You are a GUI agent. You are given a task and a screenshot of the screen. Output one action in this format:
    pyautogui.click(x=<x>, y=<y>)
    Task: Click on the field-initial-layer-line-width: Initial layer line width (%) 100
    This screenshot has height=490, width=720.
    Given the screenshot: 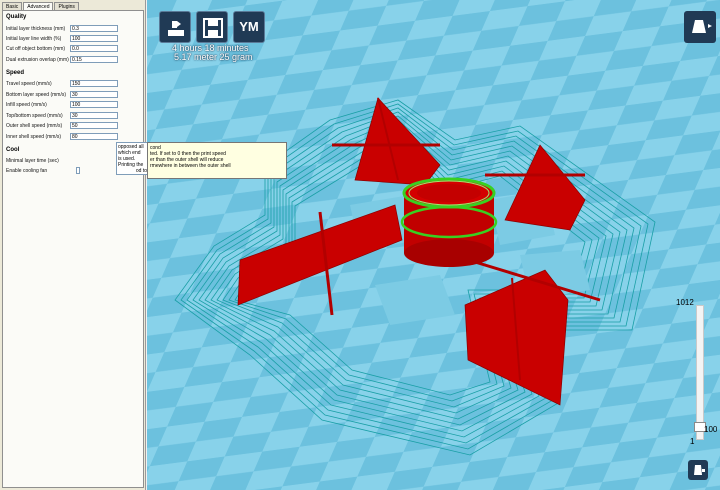 What is the action you would take?
    pyautogui.click(x=74, y=39)
    